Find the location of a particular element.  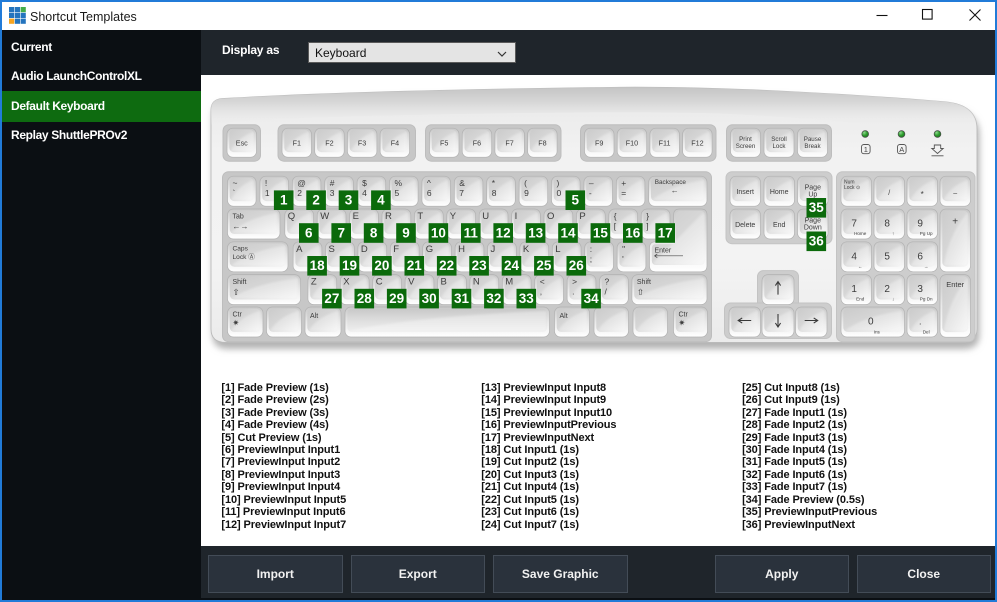

svg-text: F5 is located at coordinates (444, 143).